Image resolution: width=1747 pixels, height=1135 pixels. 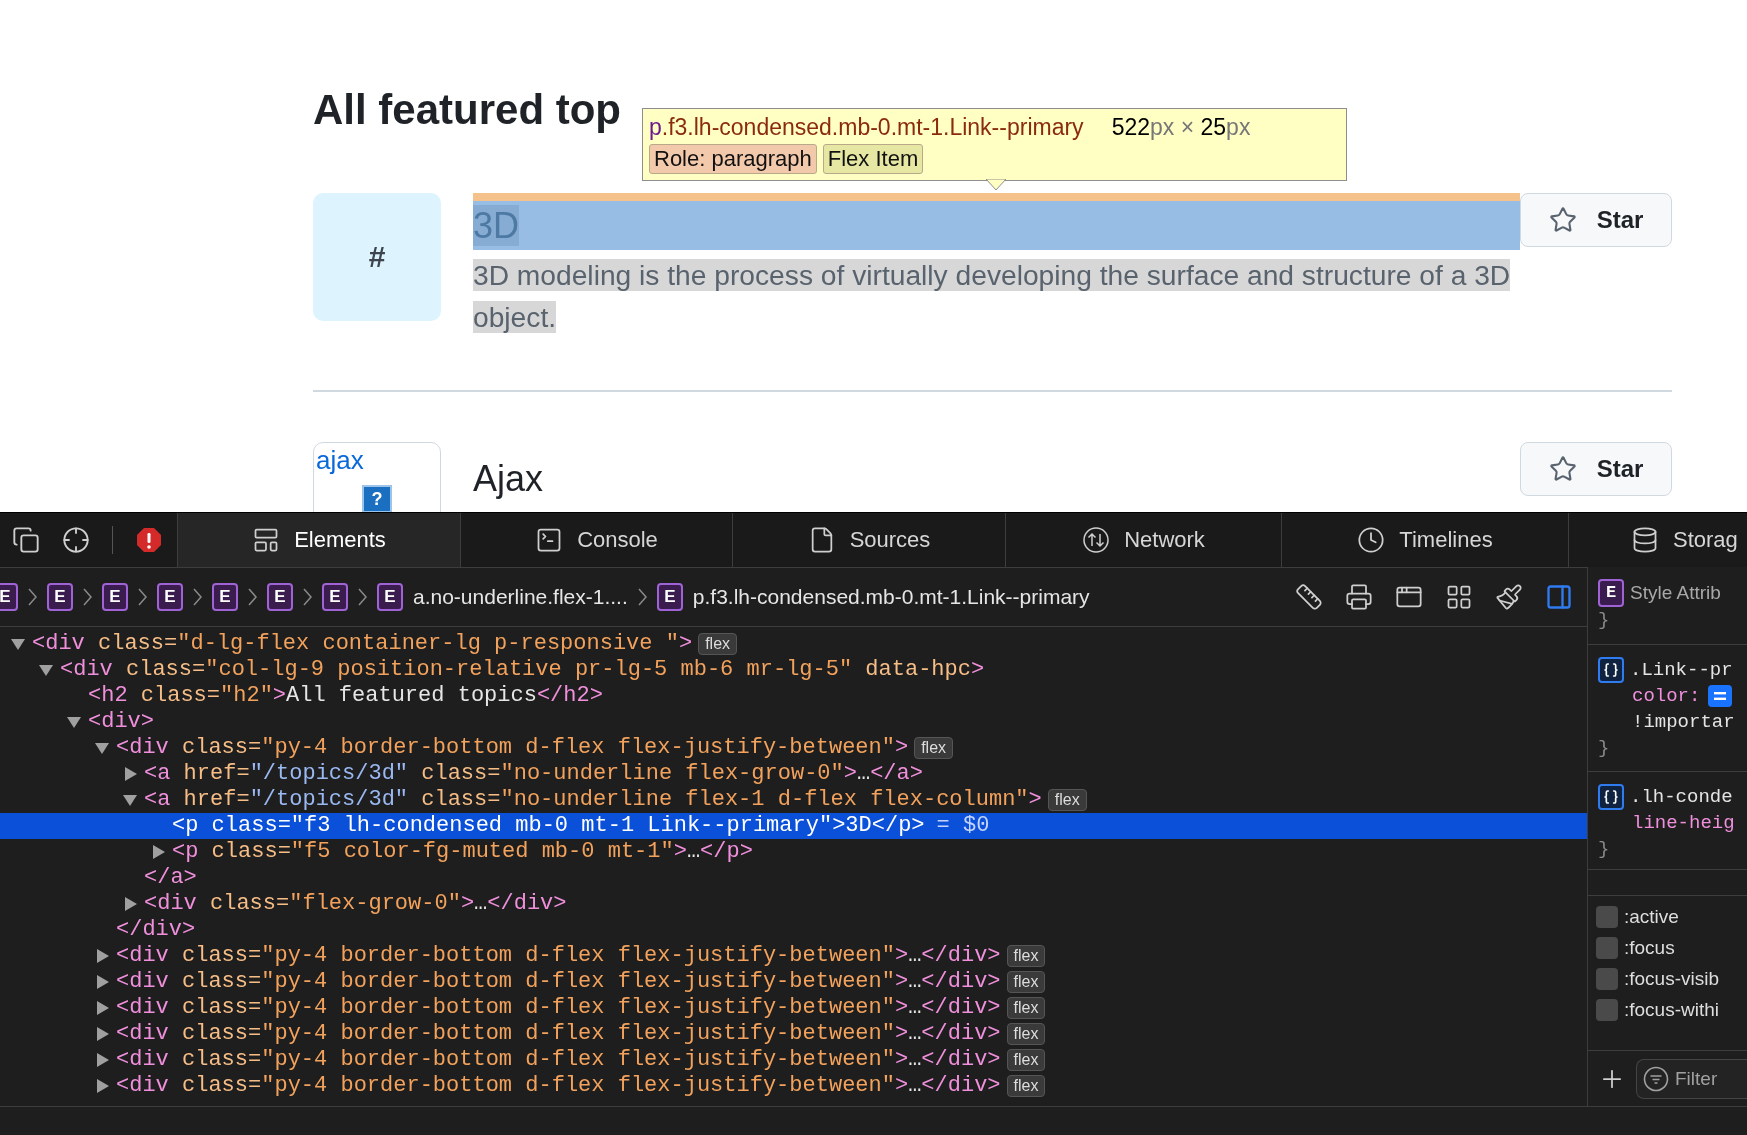 What do you see at coordinates (1671, 979) in the screenshot?
I see `pseudo-class-toggle: :focus-visib` at bounding box center [1671, 979].